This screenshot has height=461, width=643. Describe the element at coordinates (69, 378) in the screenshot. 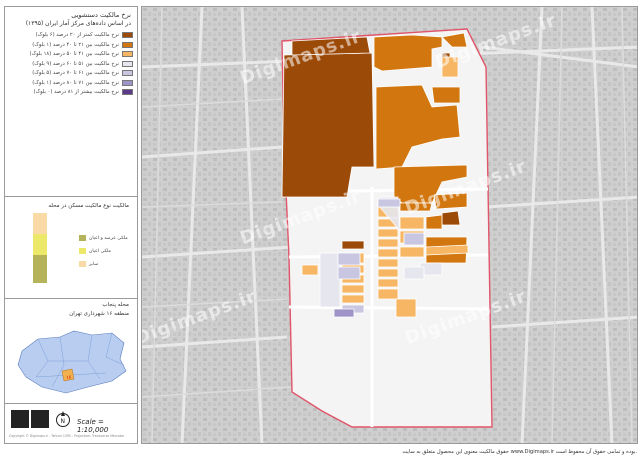

I see `inset-marker: ۱۶` at that location.